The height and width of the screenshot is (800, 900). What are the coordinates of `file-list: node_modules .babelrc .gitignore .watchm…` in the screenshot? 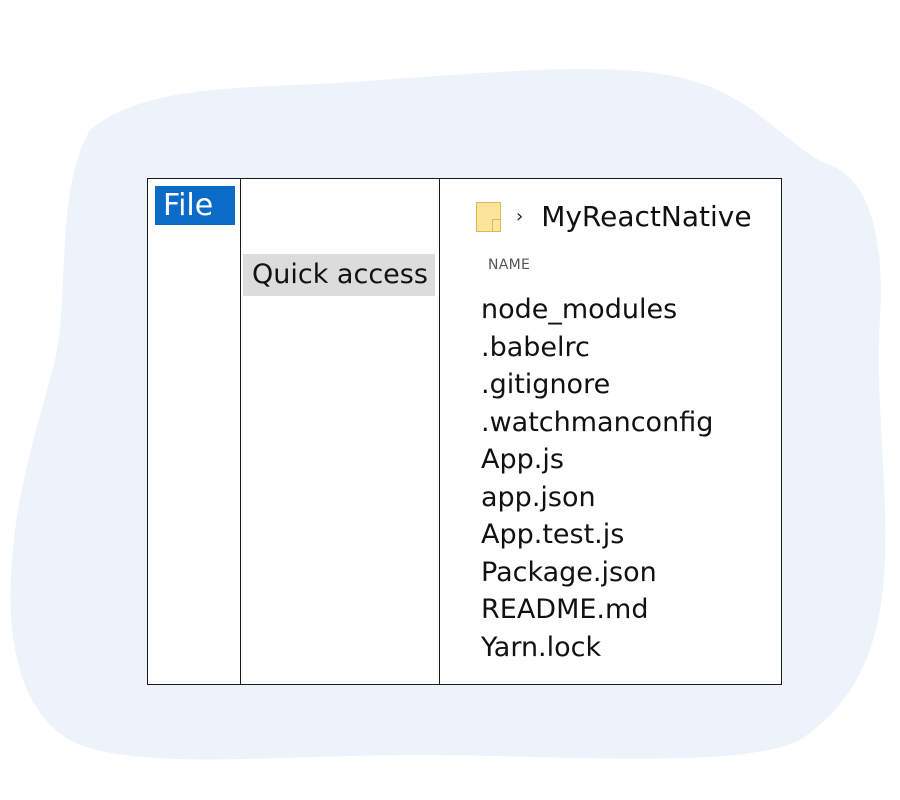 It's located at (597, 478).